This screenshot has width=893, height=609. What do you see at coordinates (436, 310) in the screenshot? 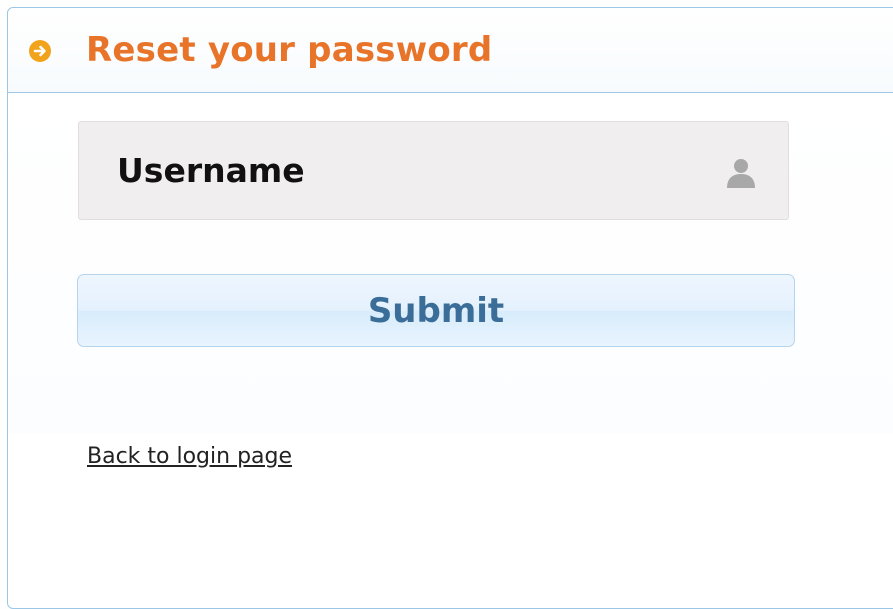
I see `submit-button: Submit` at bounding box center [436, 310].